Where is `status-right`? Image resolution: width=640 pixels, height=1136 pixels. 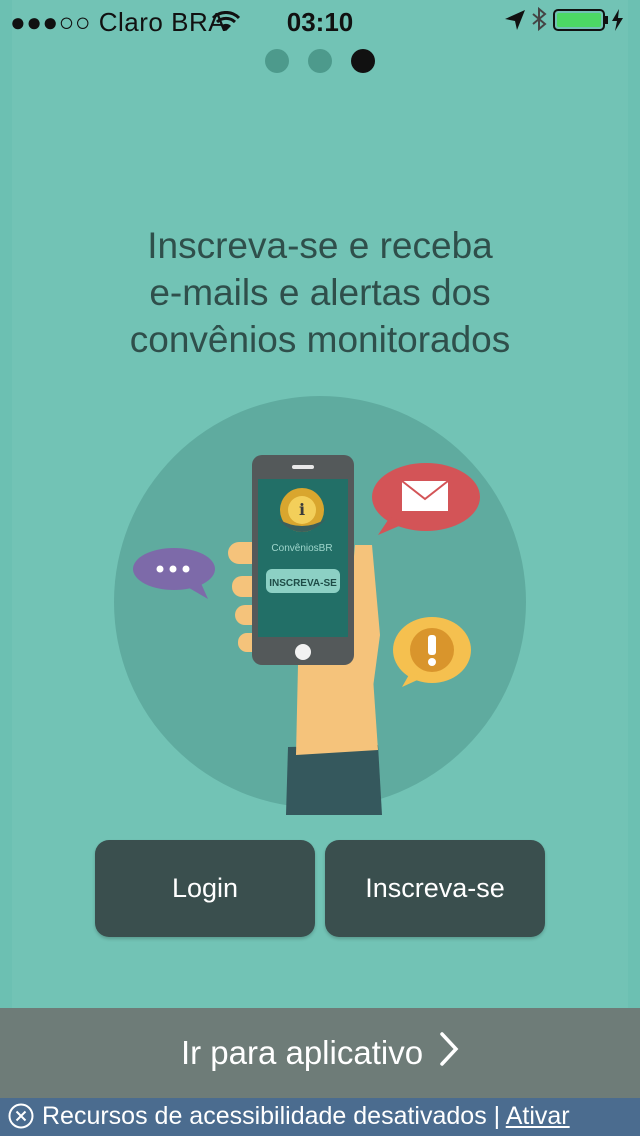 status-right is located at coordinates (565, 20).